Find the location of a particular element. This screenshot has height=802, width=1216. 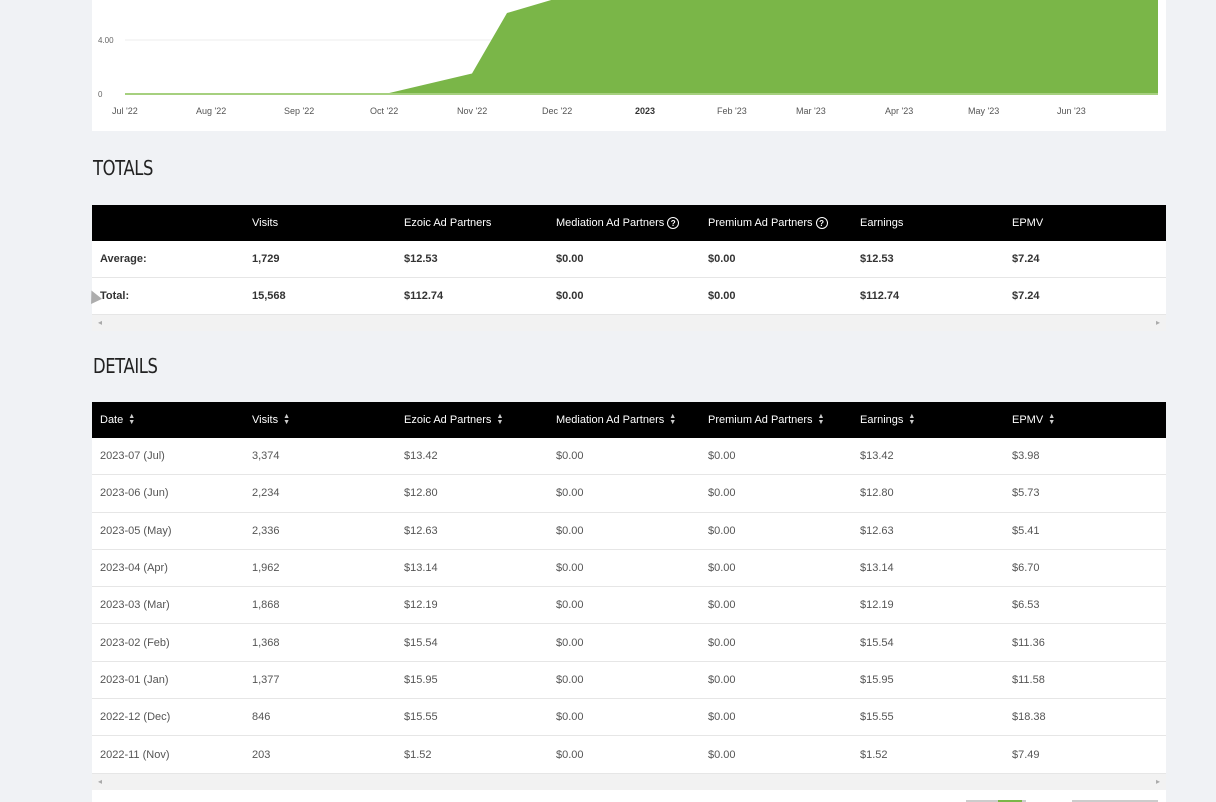

details-cell-date: 2023-01 (Jan) is located at coordinates (172, 680).